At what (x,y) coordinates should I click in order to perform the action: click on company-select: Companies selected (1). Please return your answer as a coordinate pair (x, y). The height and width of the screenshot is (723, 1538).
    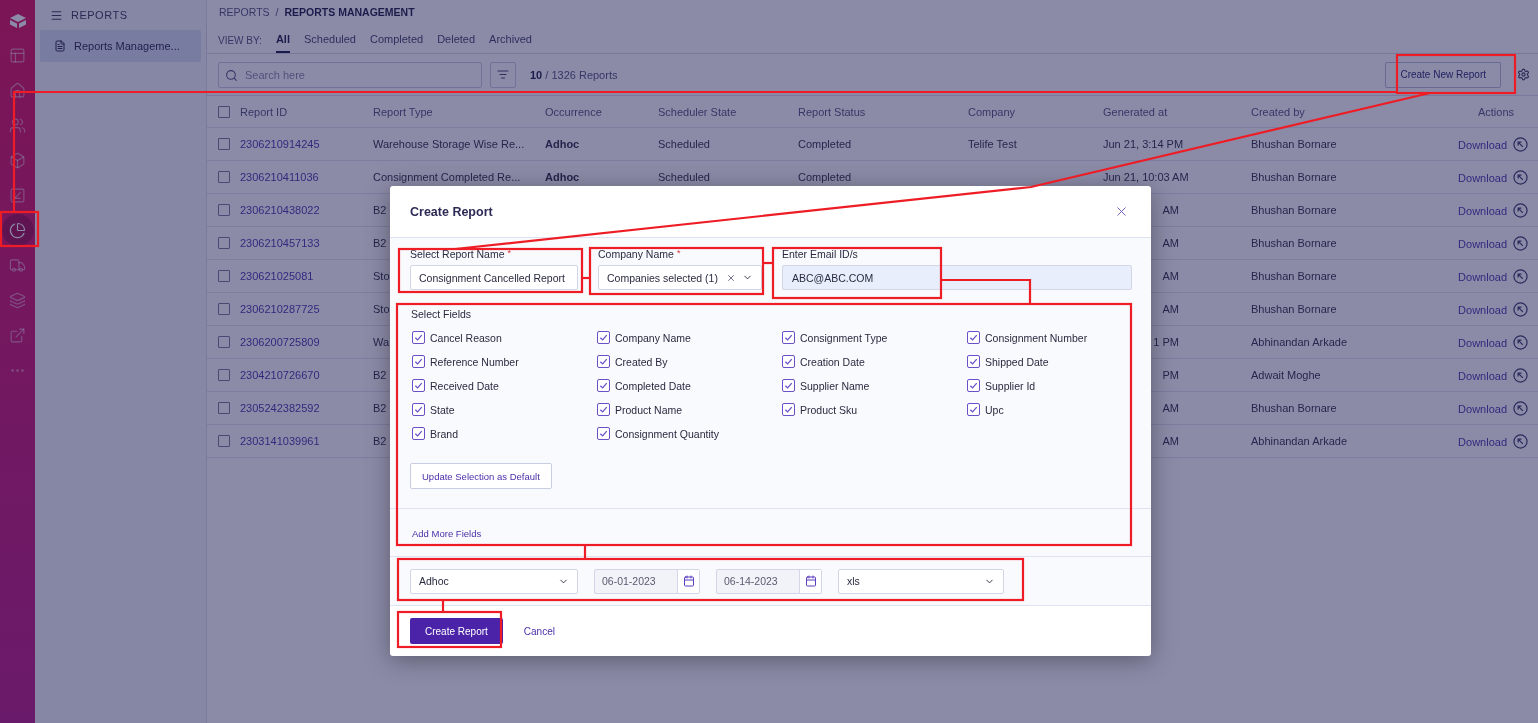
    Looking at the image, I should click on (680, 277).